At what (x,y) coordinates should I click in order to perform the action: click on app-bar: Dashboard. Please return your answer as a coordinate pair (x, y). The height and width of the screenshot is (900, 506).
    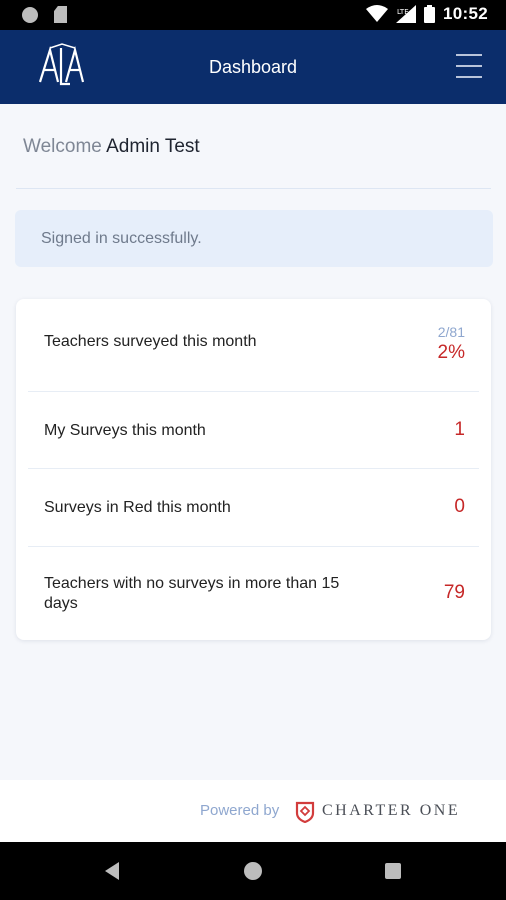
    Looking at the image, I should click on (253, 67).